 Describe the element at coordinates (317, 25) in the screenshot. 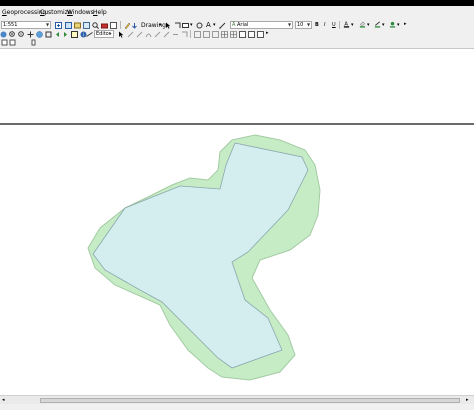

I see `bold-icon: B` at that location.